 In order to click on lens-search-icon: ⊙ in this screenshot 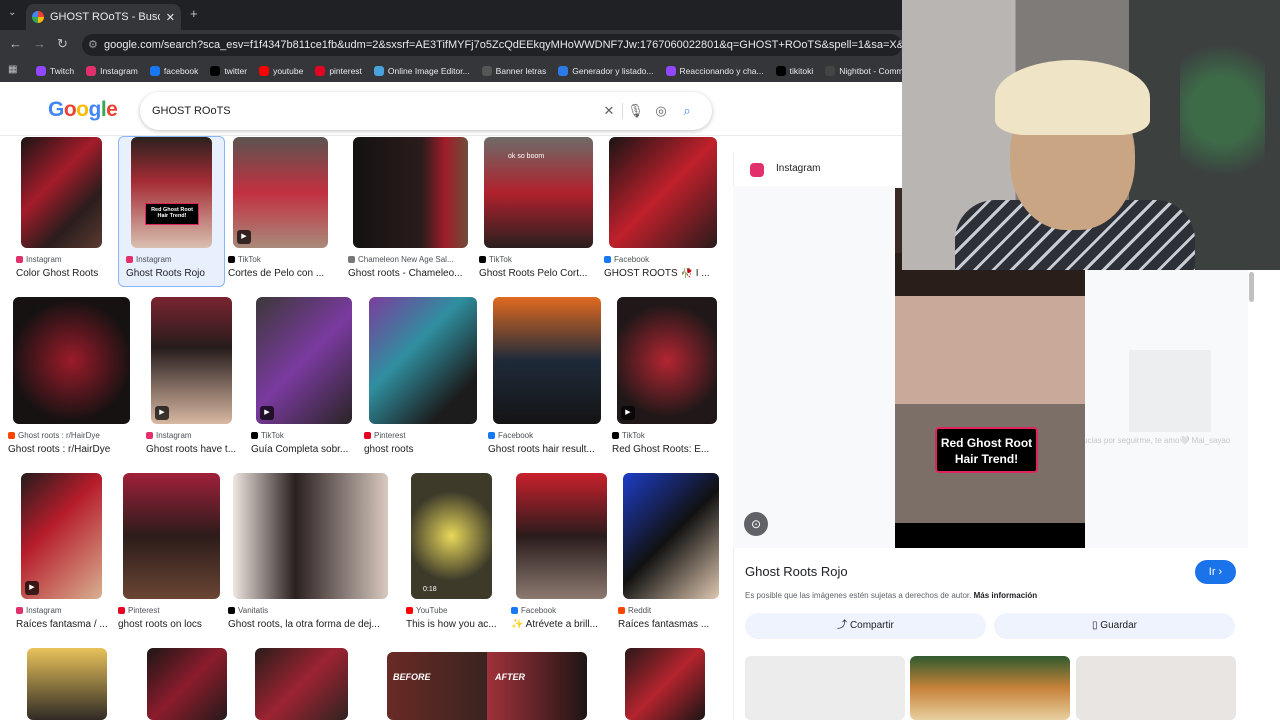, I will do `click(756, 524)`.